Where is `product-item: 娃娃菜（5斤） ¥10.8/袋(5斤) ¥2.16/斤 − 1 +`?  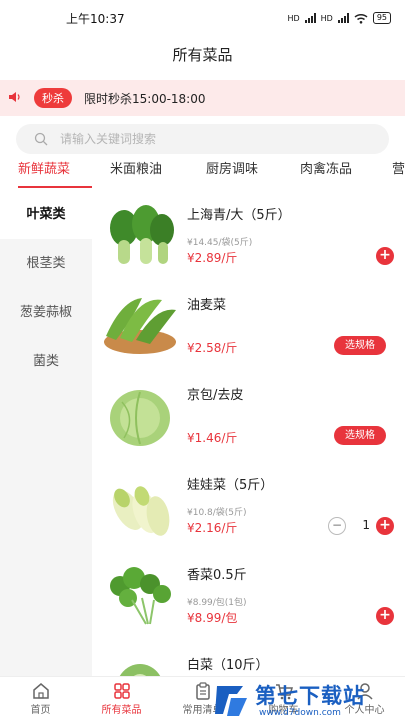
product-item: 娃娃菜（5斤） ¥10.8/袋(5斤) ¥2.16/斤 − 1 + is located at coordinates (248, 505).